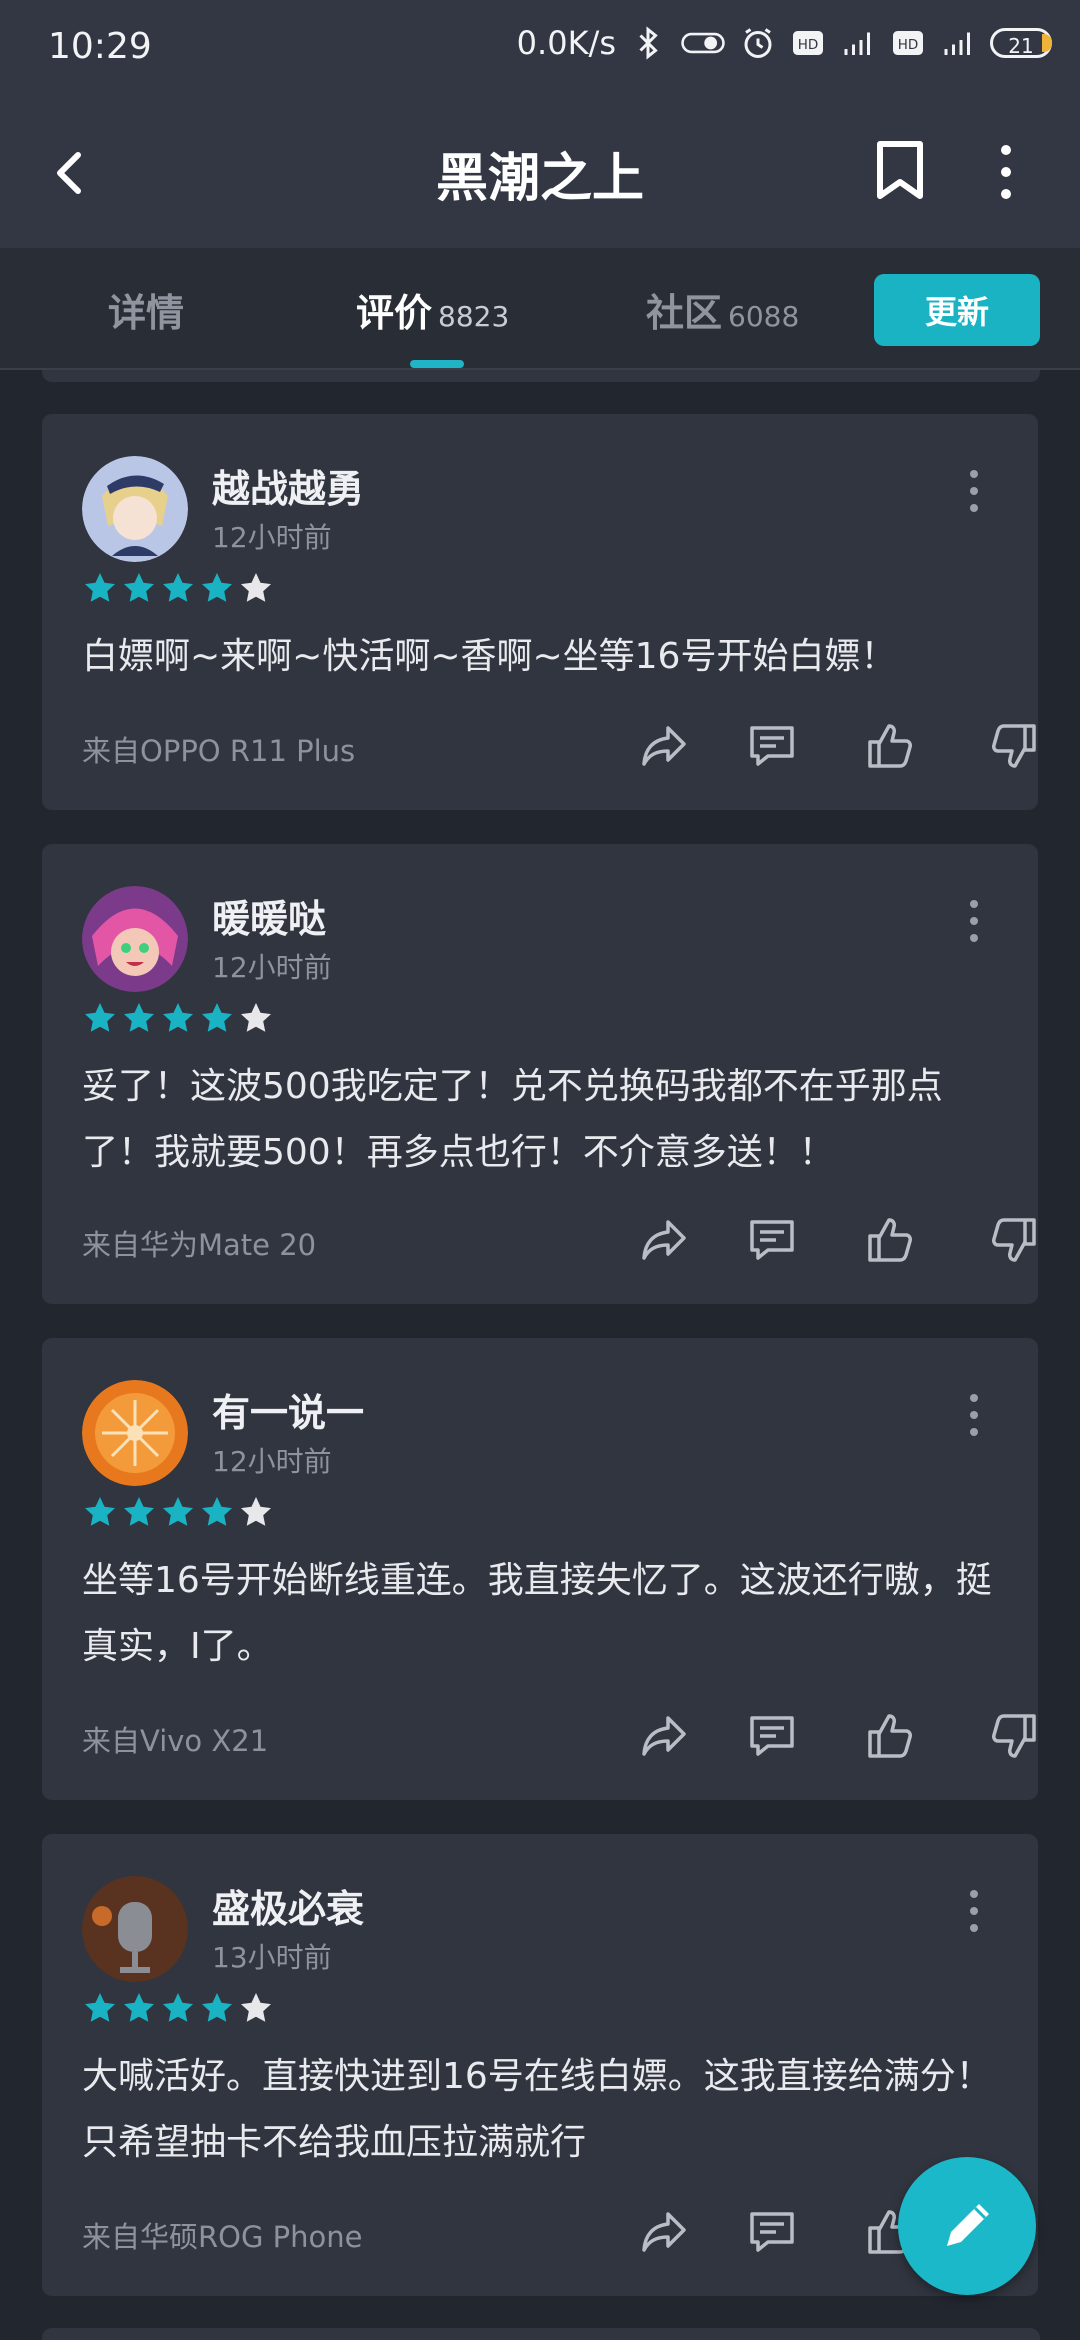 The width and height of the screenshot is (1080, 2340). I want to click on tab-community-count: 6088, so click(764, 316).